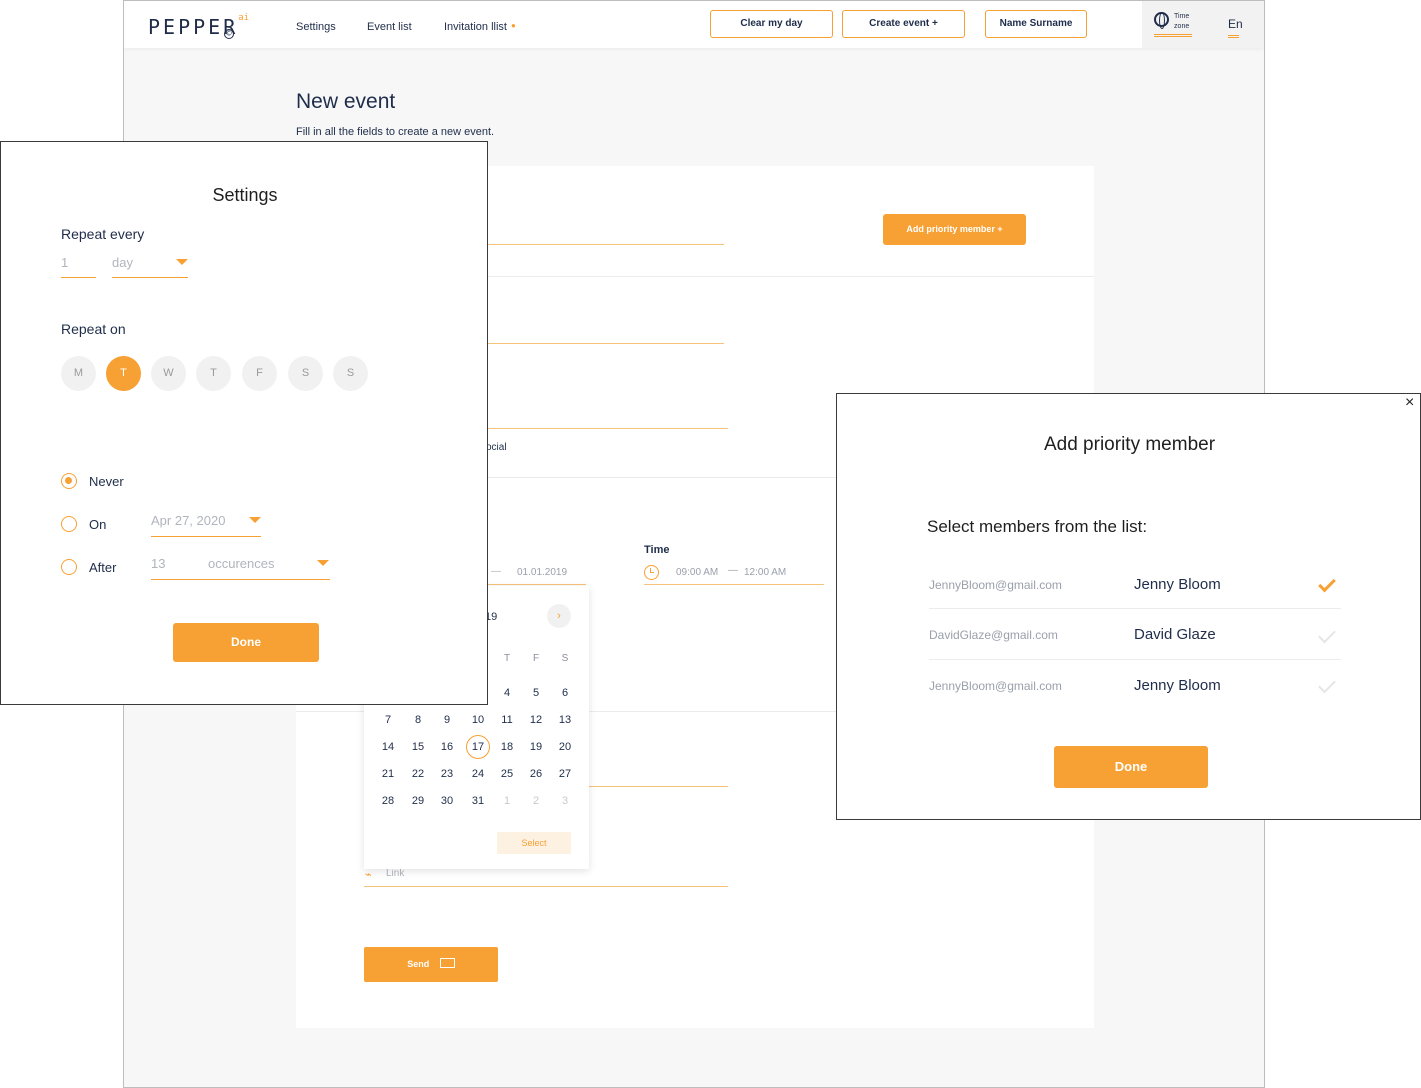 The width and height of the screenshot is (1421, 1088). Describe the element at coordinates (447, 747) in the screenshot. I see `calendar-day: 16` at that location.